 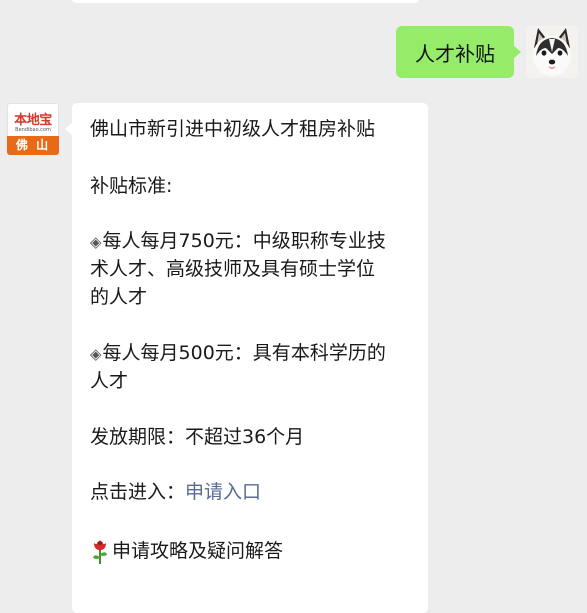 I want to click on entry-line: 点击进入：申请入口, so click(x=175, y=492).